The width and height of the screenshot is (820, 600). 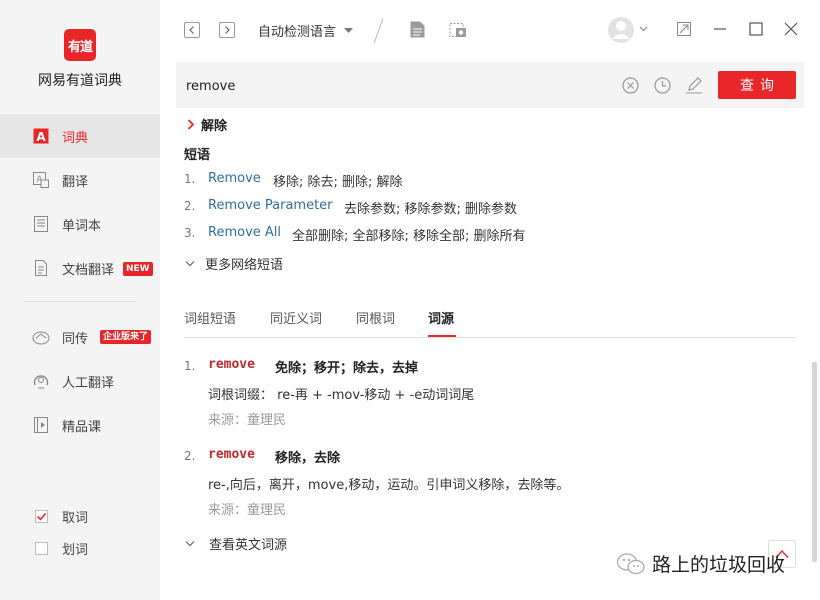 What do you see at coordinates (197, 155) in the screenshot?
I see `phrases-title: 短语` at bounding box center [197, 155].